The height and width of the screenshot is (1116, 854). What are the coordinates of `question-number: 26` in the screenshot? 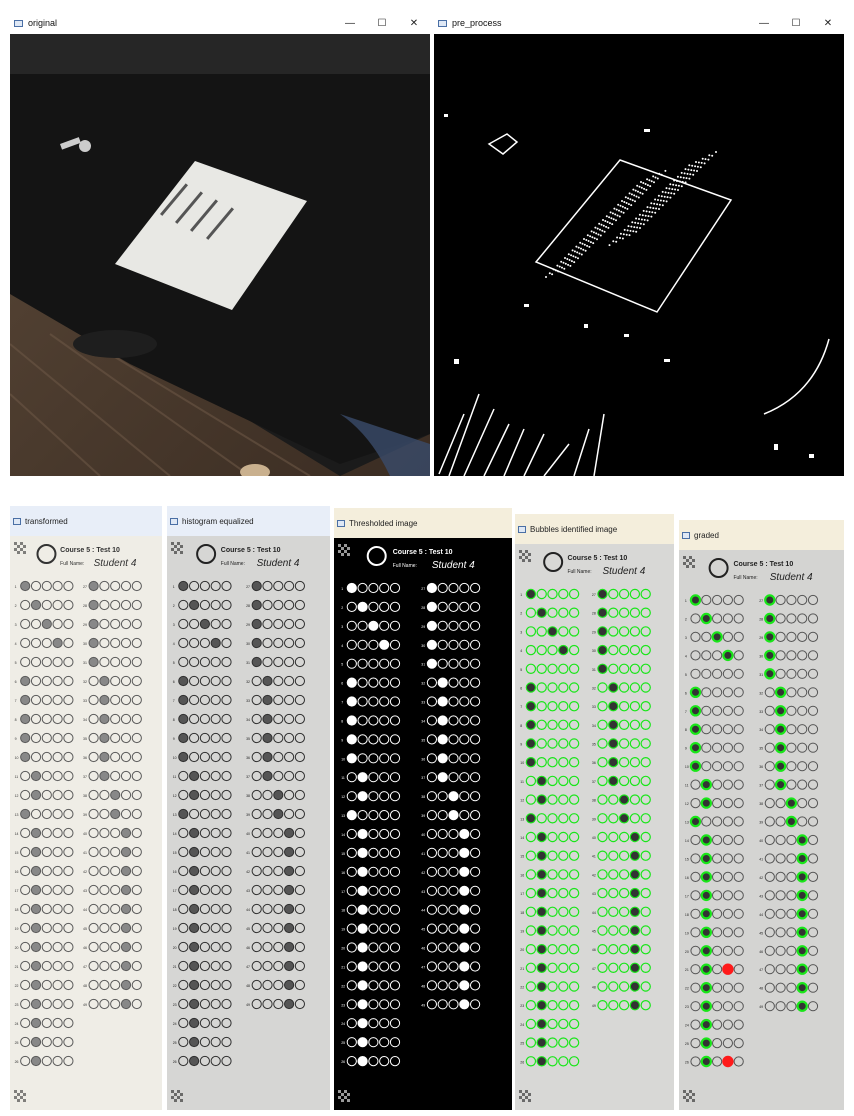 It's located at (522, 1062).